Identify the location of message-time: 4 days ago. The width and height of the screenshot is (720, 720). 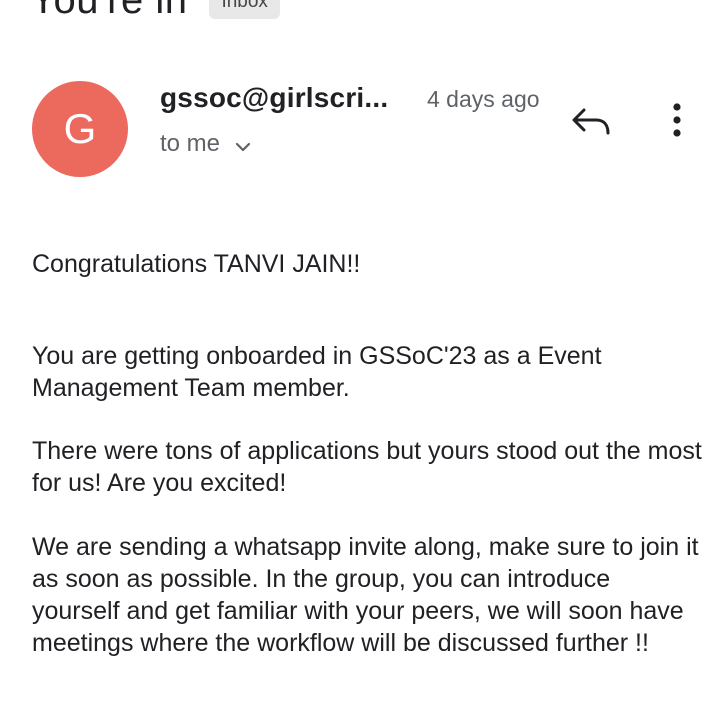
(483, 99).